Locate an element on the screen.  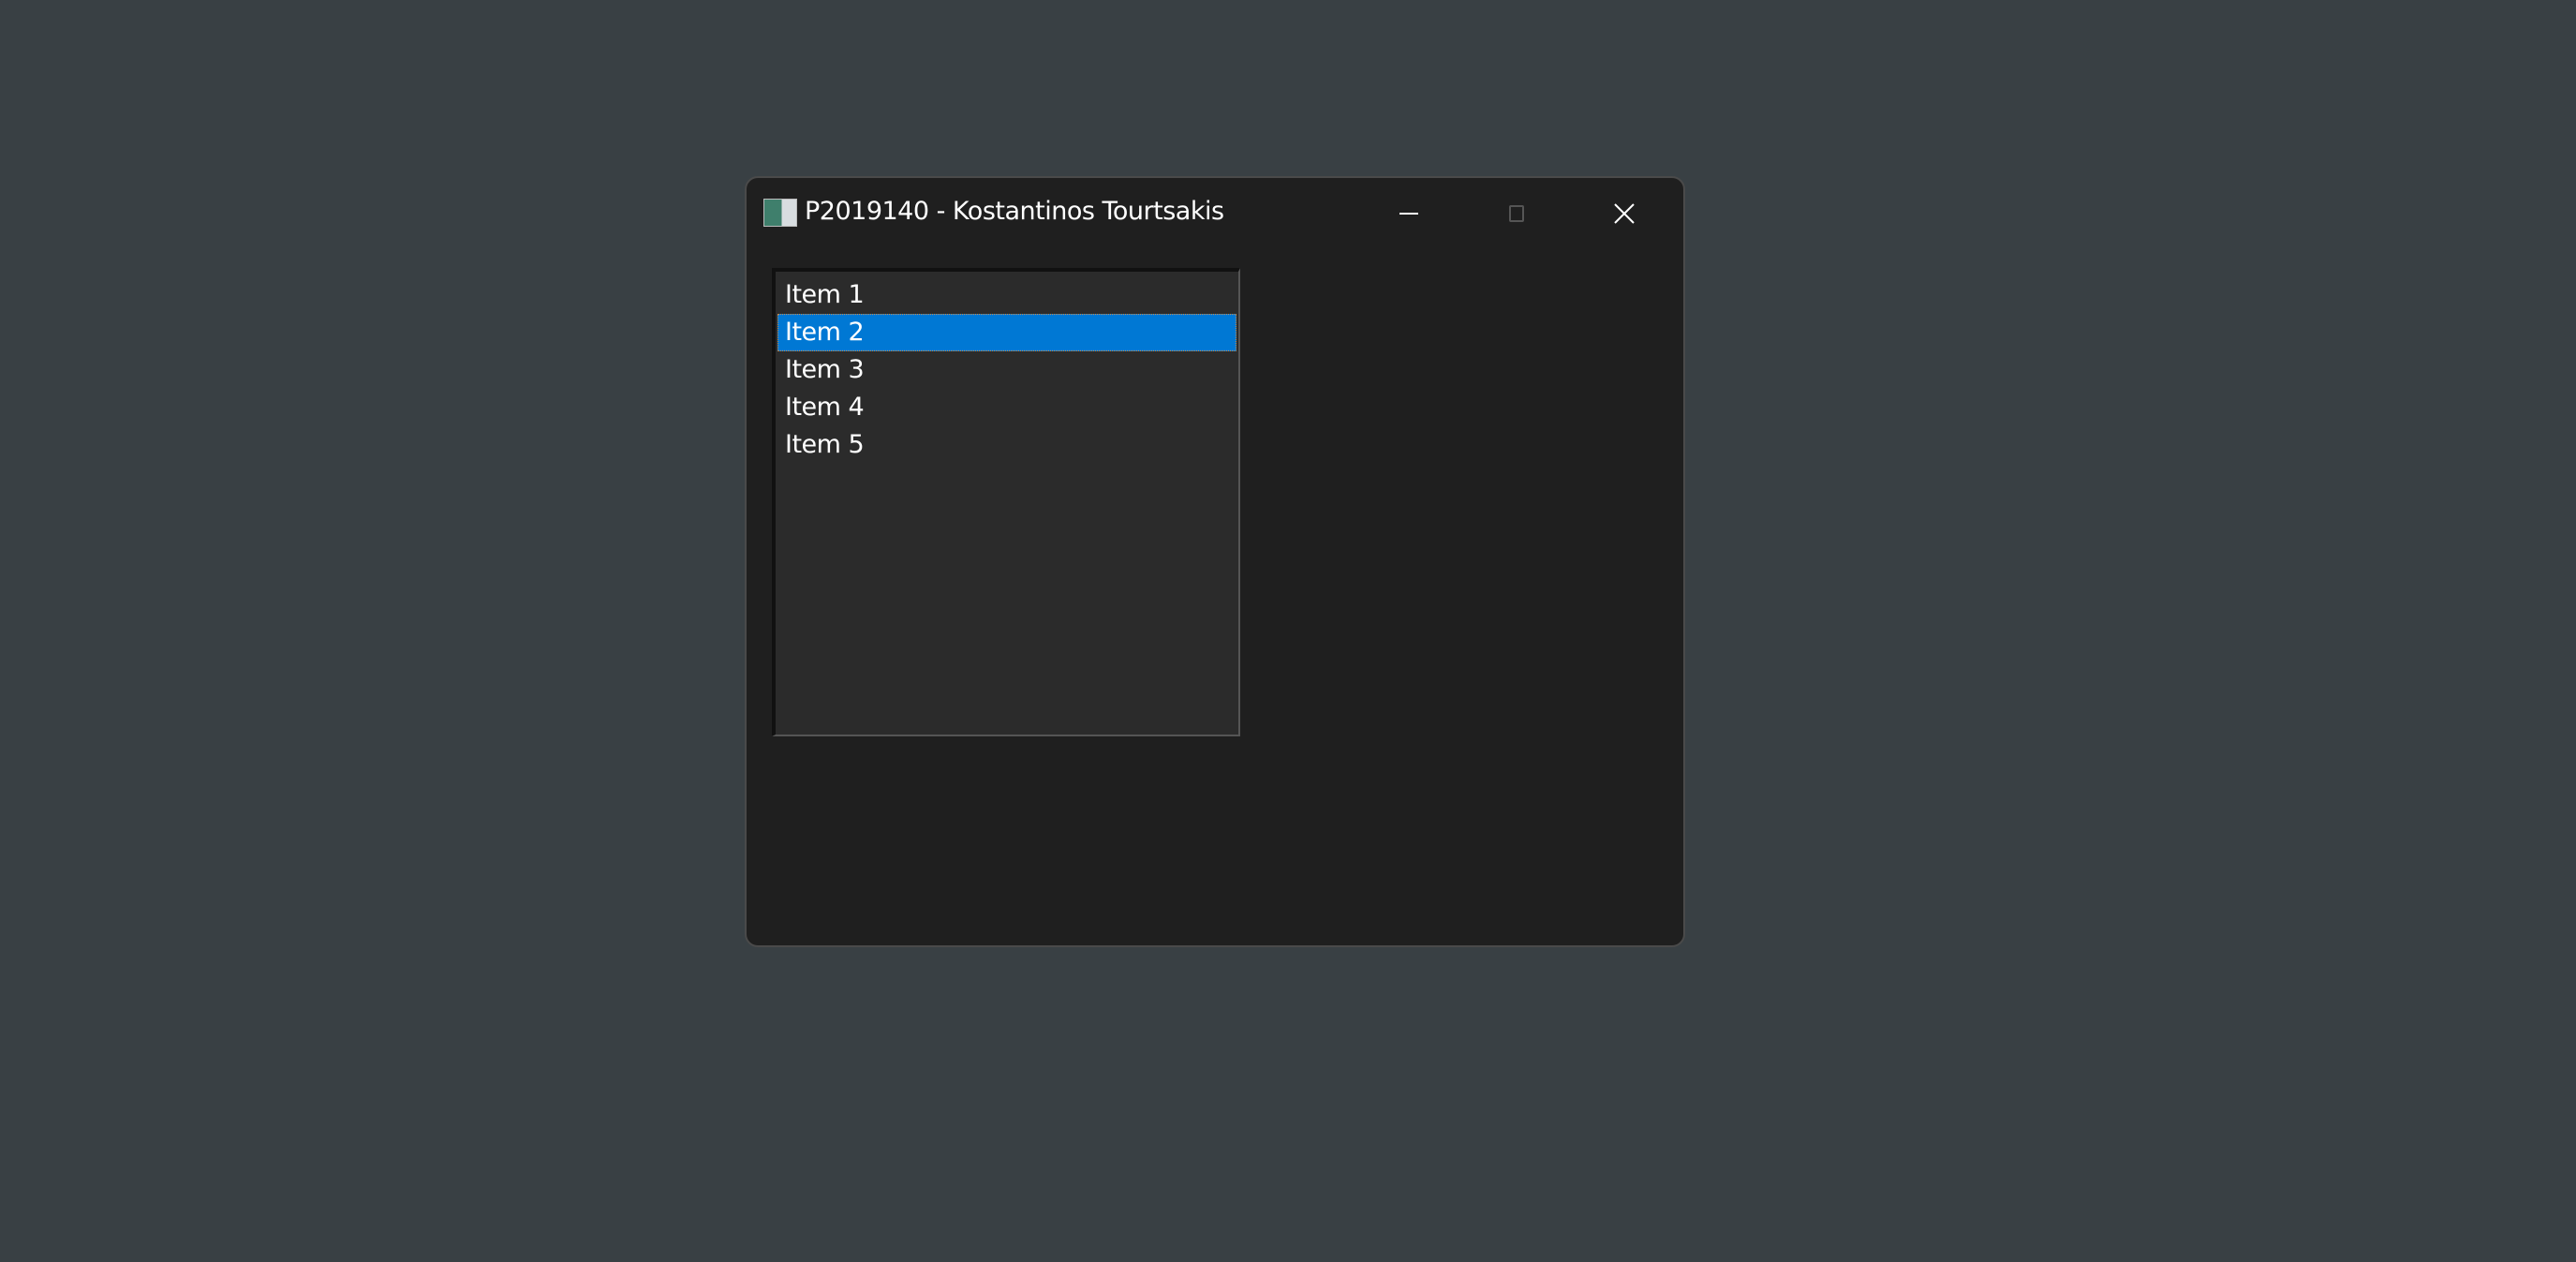
list-item: Item 1 is located at coordinates (1007, 295).